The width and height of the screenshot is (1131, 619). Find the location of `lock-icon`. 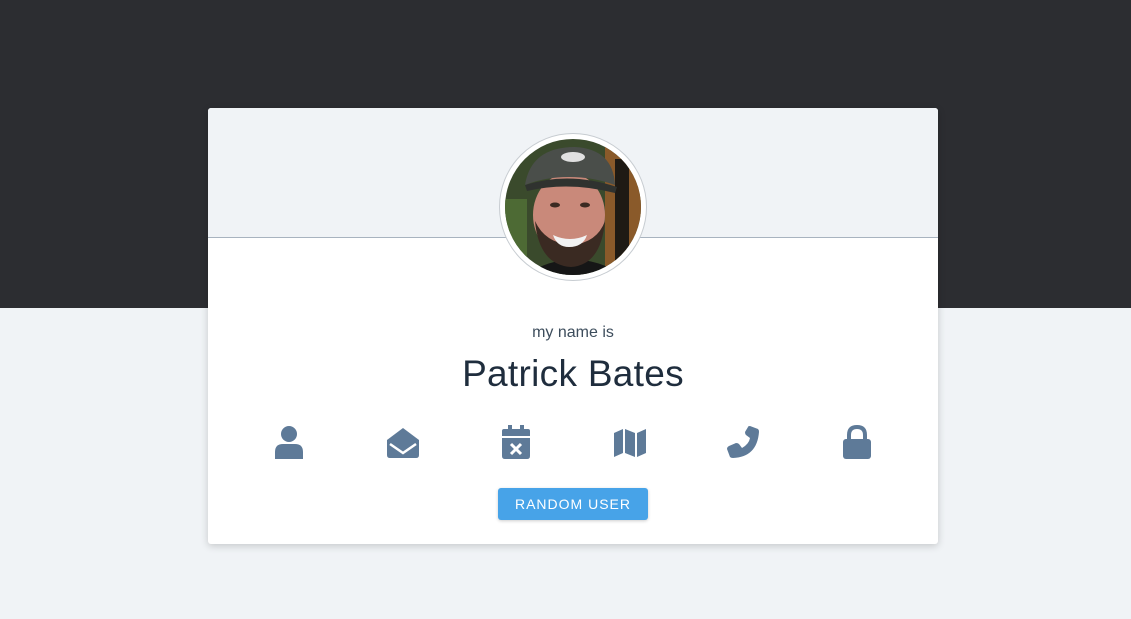

lock-icon is located at coordinates (857, 442).